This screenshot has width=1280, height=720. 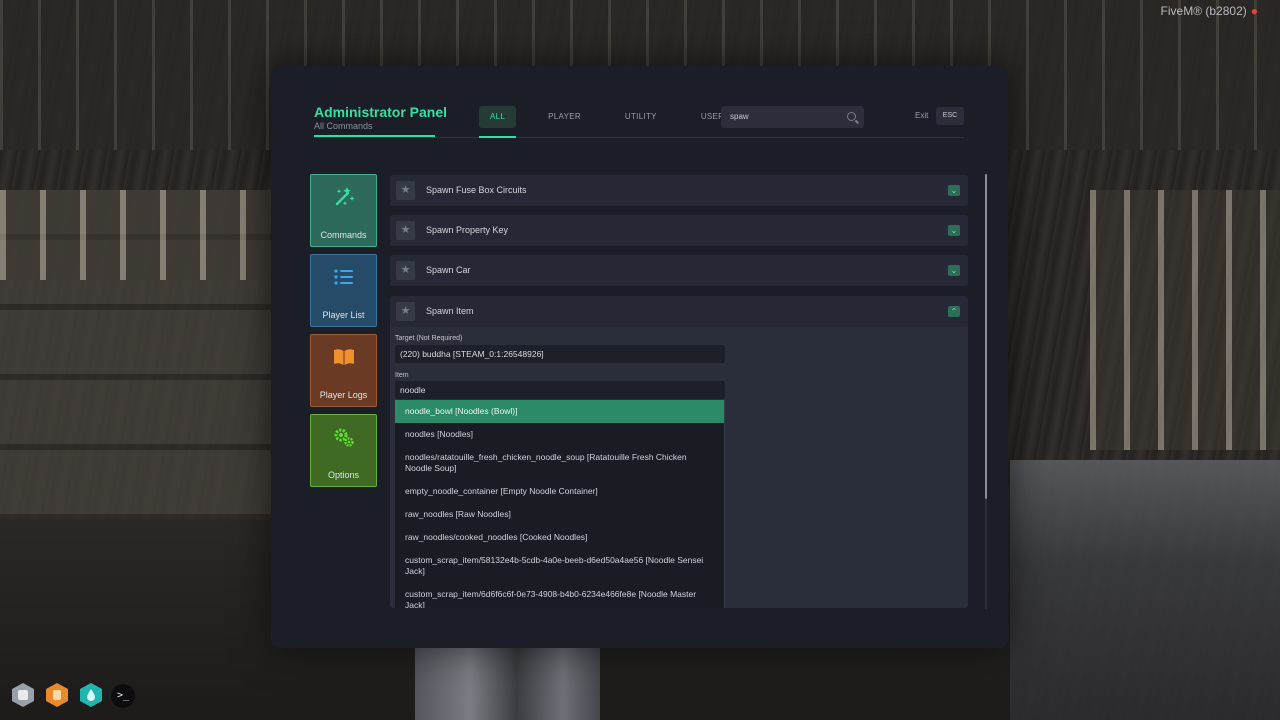 I want to click on category-tabs: ALL PLAYER UTILITY USER, so click(x=617, y=122).